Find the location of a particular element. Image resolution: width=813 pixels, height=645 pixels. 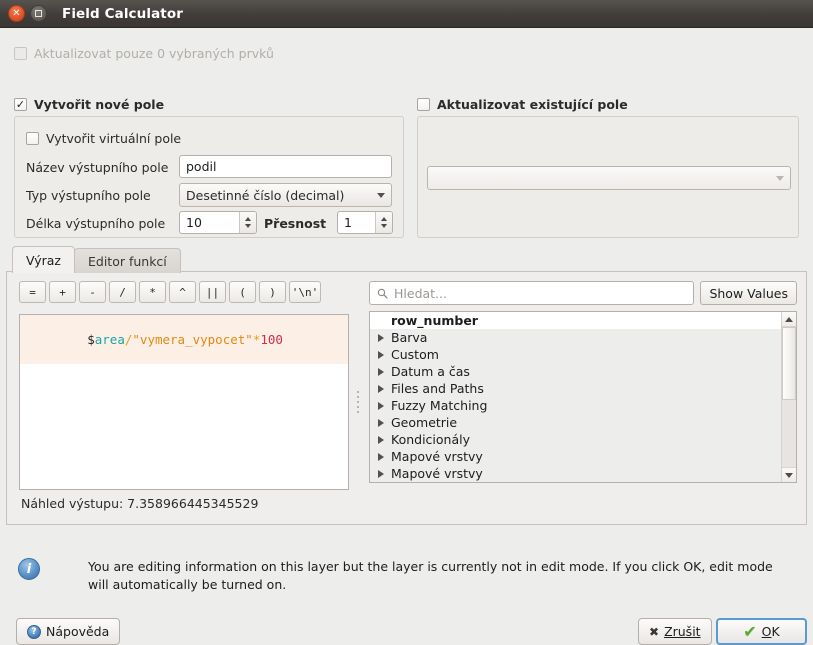

create-virtual-field-checkbox: Vytvořit virtuální pole is located at coordinates (103, 138).